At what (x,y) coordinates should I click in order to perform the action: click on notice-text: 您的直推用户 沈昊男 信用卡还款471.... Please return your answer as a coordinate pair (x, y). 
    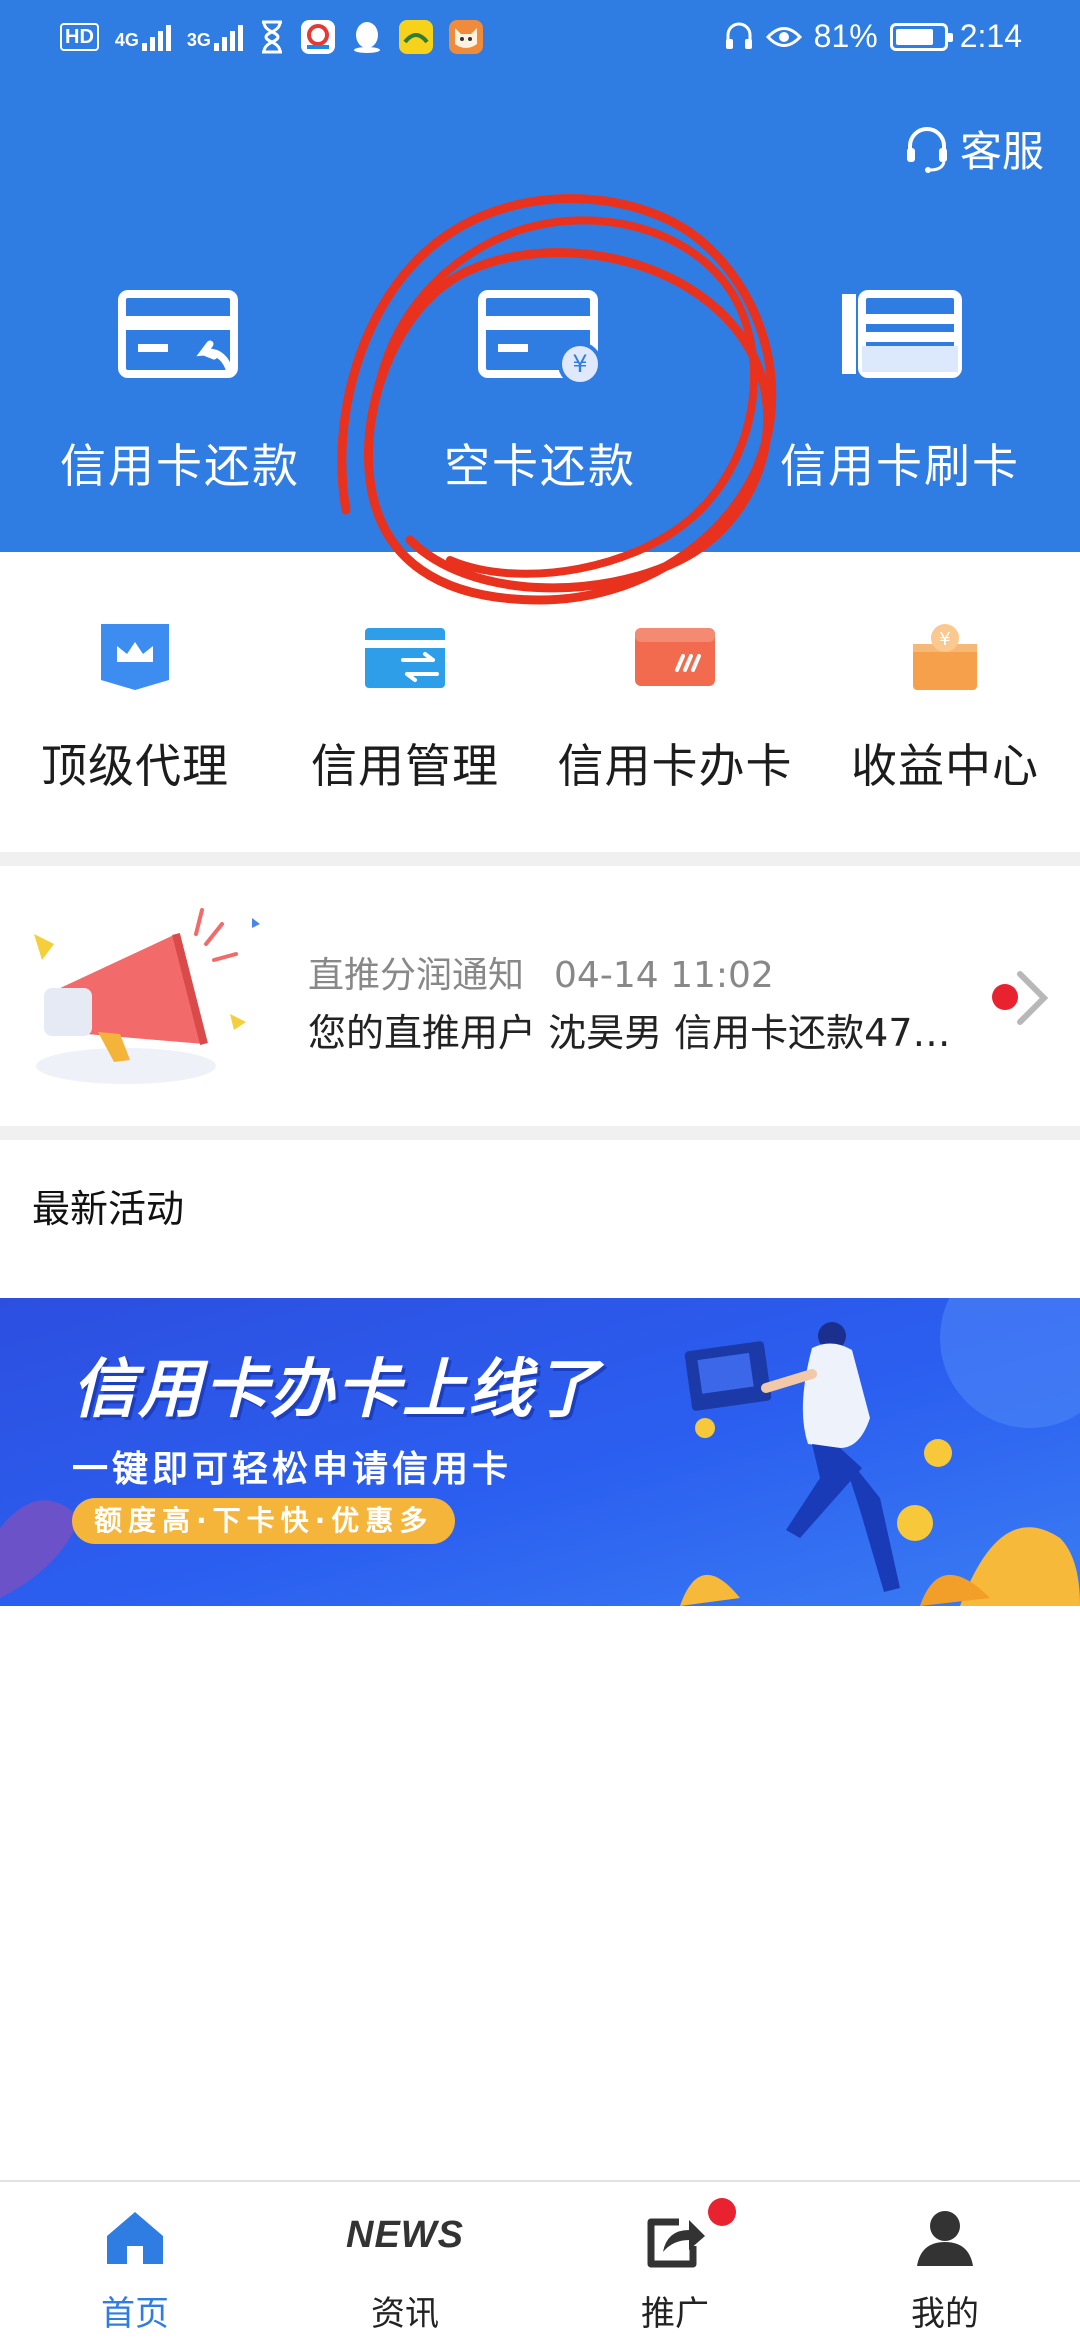
    Looking at the image, I should click on (638, 1033).